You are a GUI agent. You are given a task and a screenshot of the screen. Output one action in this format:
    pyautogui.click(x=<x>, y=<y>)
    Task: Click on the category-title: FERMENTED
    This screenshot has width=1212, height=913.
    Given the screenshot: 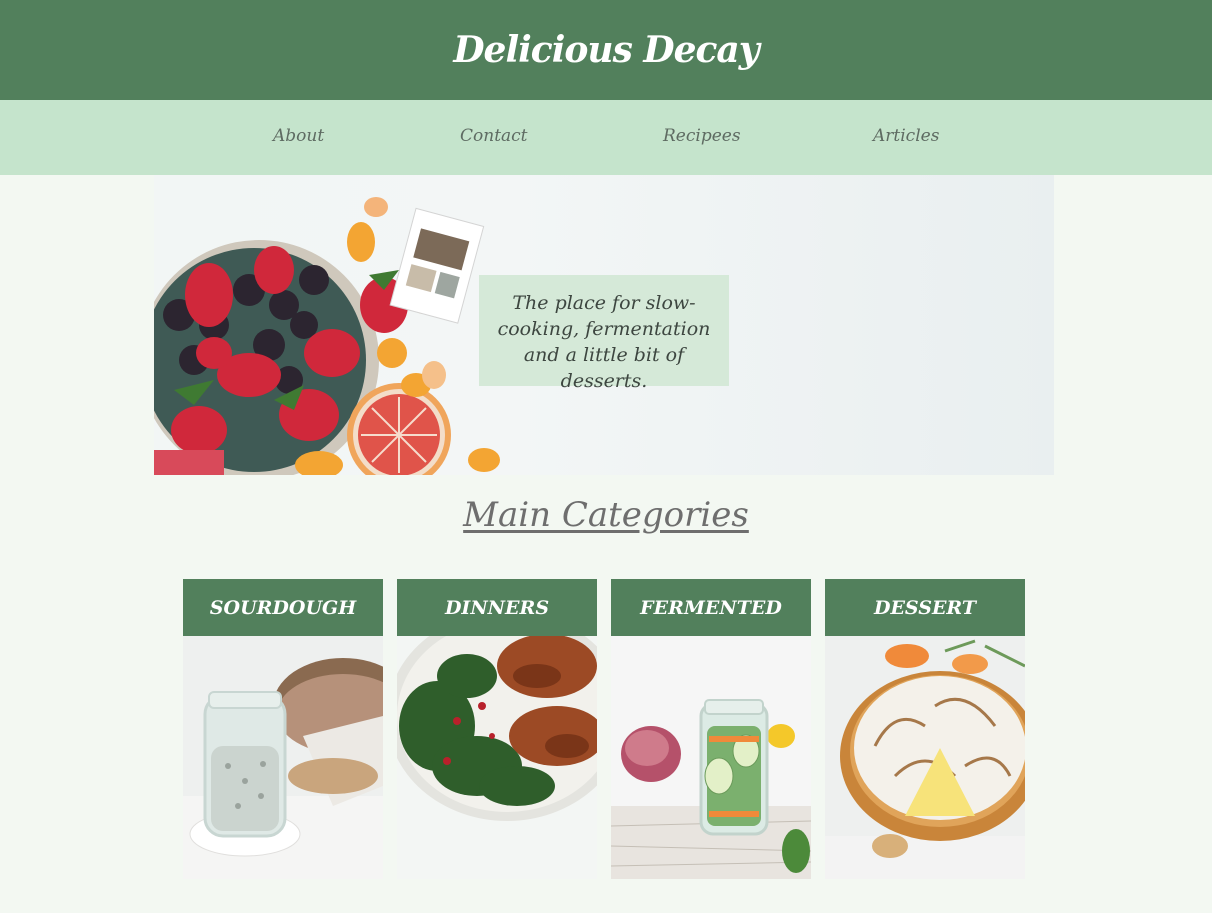 What is the action you would take?
    pyautogui.click(x=711, y=607)
    